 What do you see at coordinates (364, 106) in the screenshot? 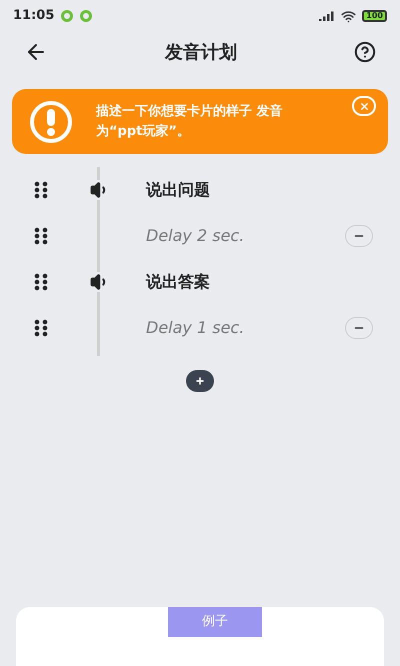
I see `close-icon` at bounding box center [364, 106].